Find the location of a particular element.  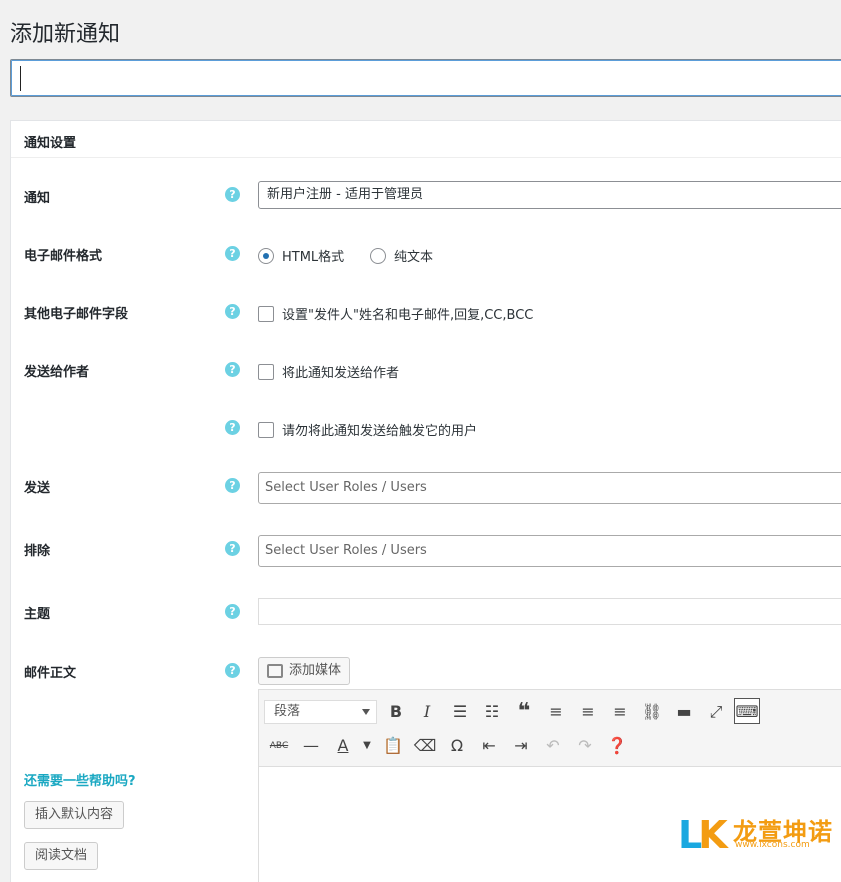

format-html-option: HTML格式 is located at coordinates (301, 255).